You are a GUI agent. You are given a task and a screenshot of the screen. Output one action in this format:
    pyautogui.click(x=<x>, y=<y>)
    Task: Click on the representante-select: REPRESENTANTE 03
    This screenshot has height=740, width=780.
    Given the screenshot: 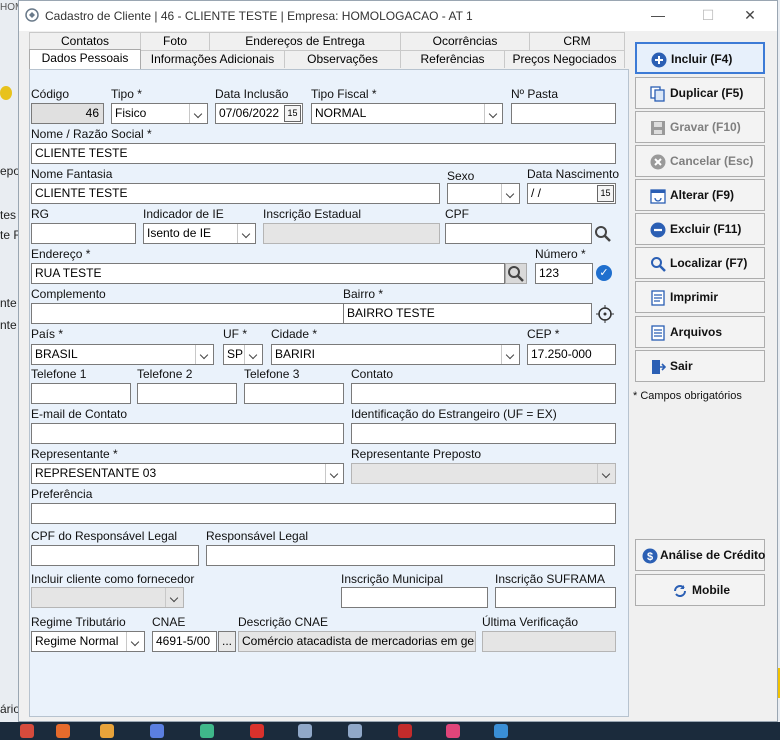 What is the action you would take?
    pyautogui.click(x=187, y=473)
    